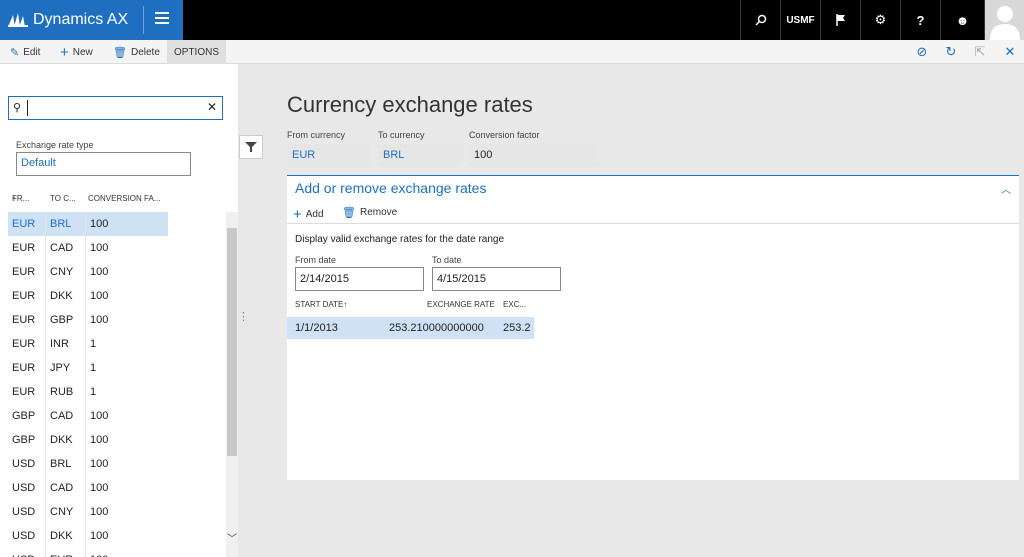 This screenshot has width=1024, height=557. I want to click on add-rate-button: + Add, so click(308, 214).